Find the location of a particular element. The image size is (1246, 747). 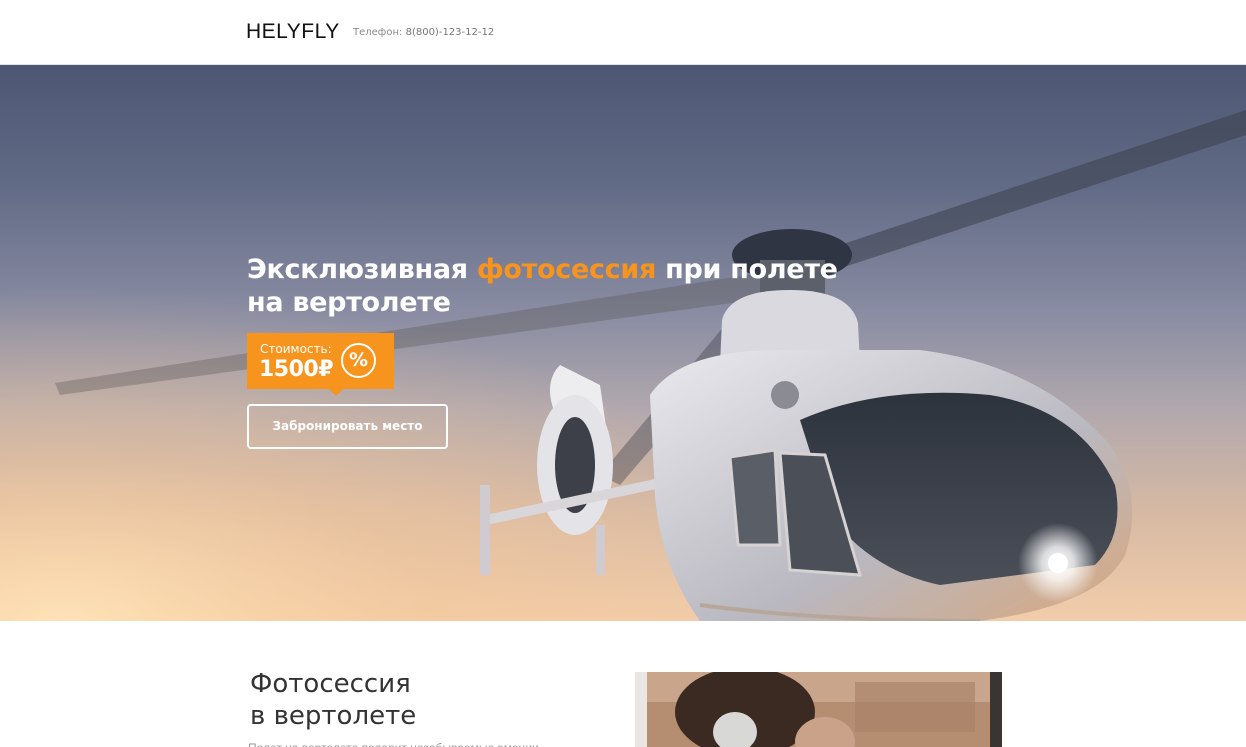

couple-photo is located at coordinates (818, 709).